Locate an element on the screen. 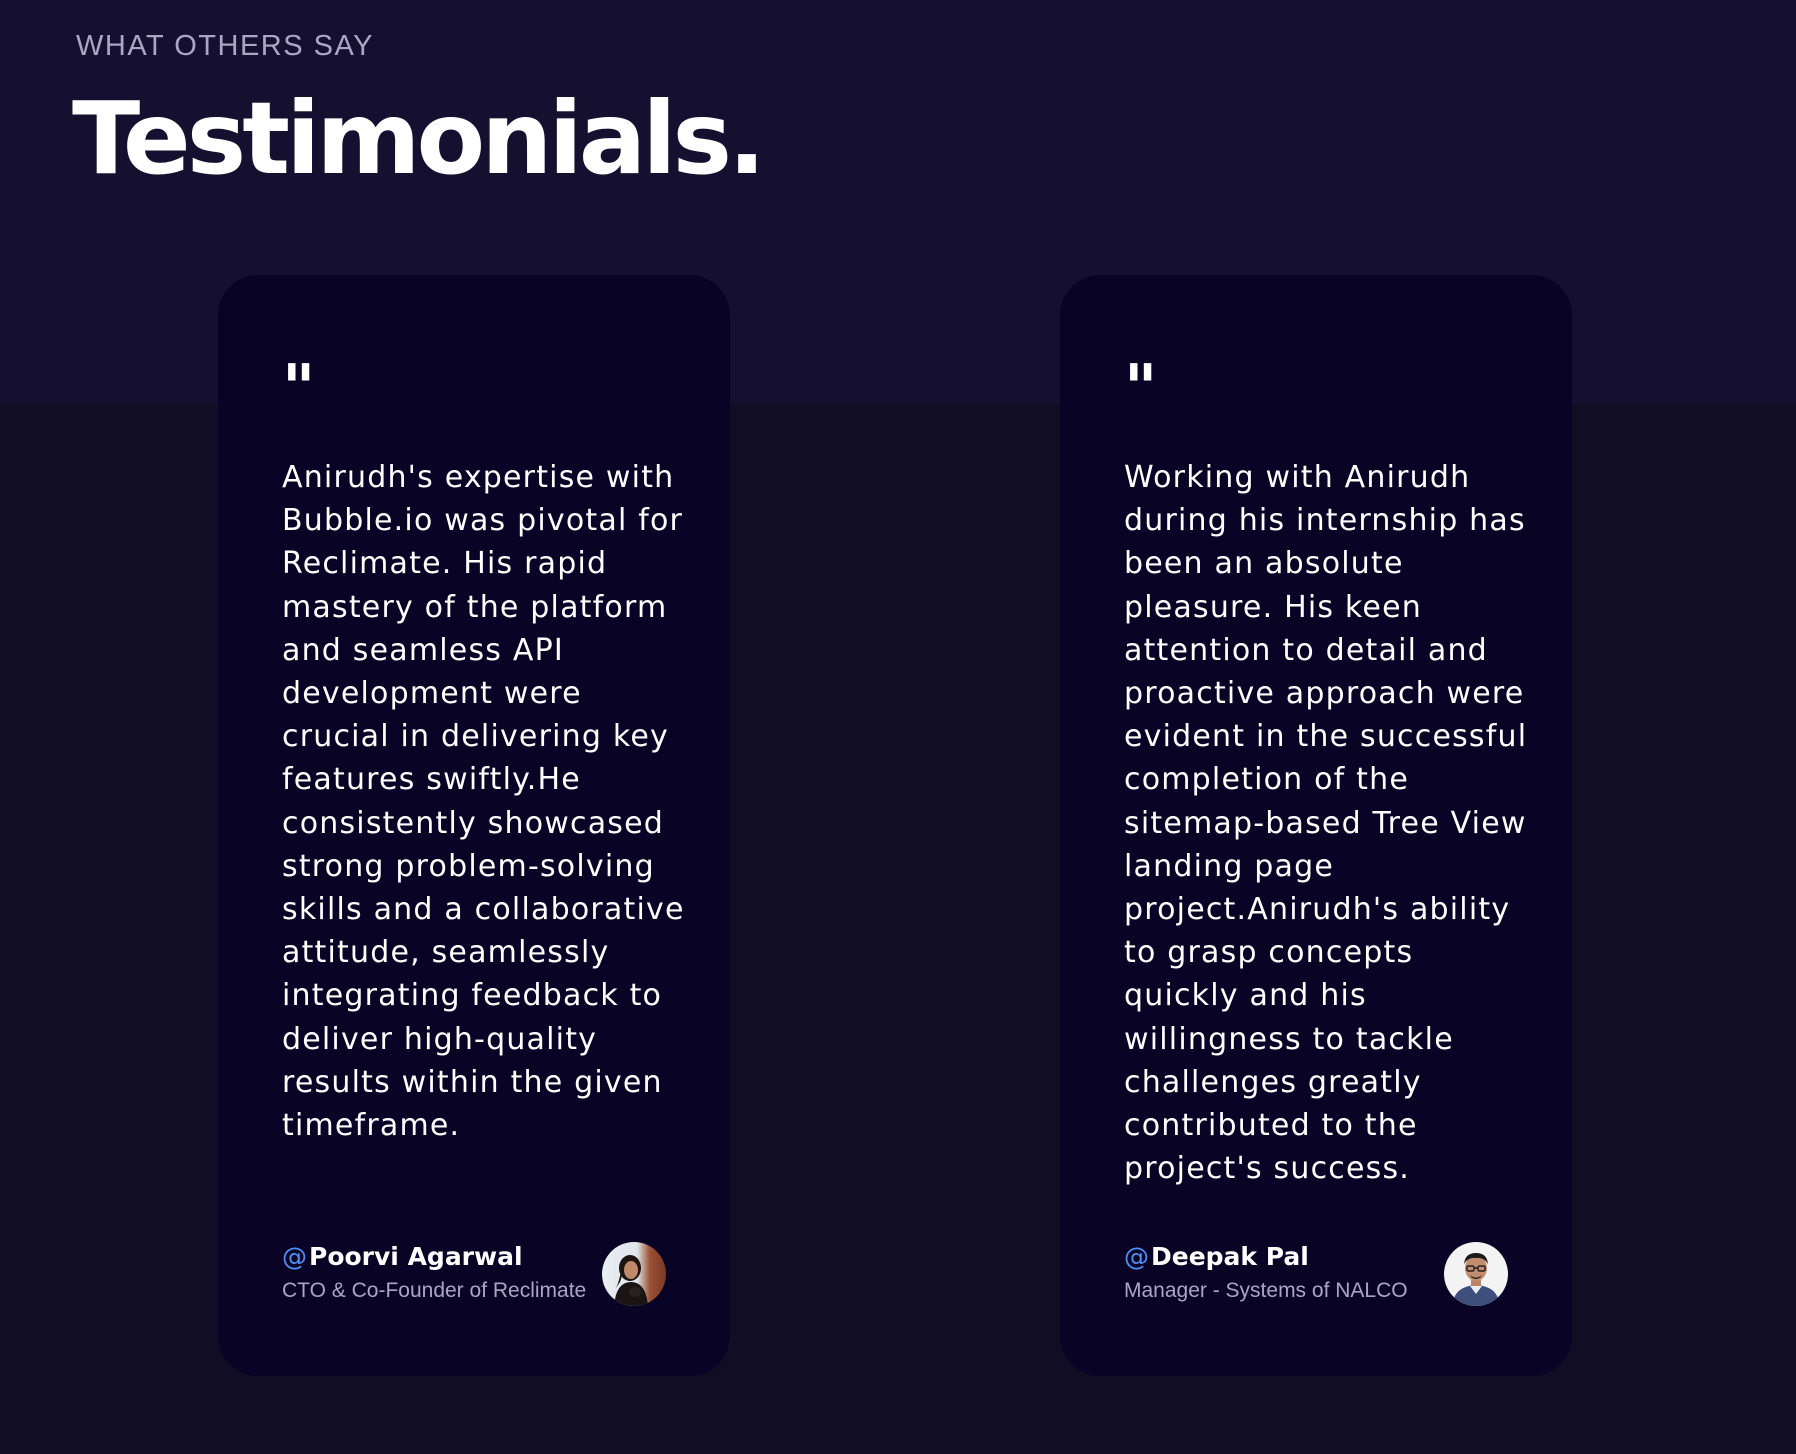  author-name: Poorvi Agarwal is located at coordinates (416, 1256).